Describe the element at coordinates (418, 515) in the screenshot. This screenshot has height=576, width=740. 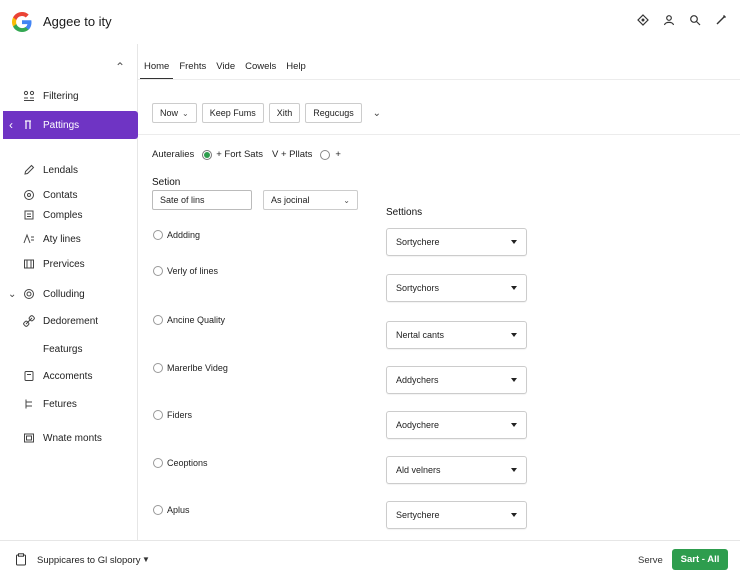
I see `dropdown-value: Sertychere` at that location.